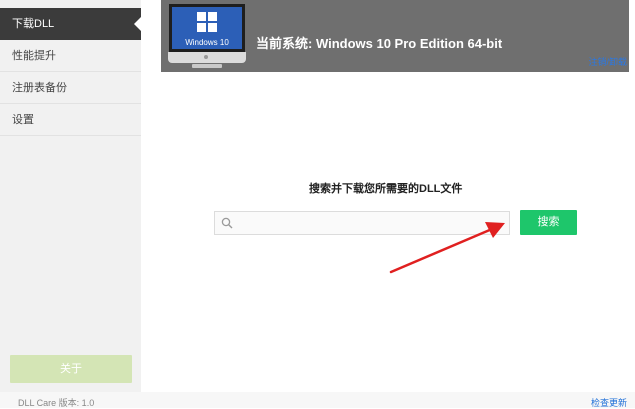  I want to click on version-label: DLL Care 版本: 1.0, so click(56, 403).